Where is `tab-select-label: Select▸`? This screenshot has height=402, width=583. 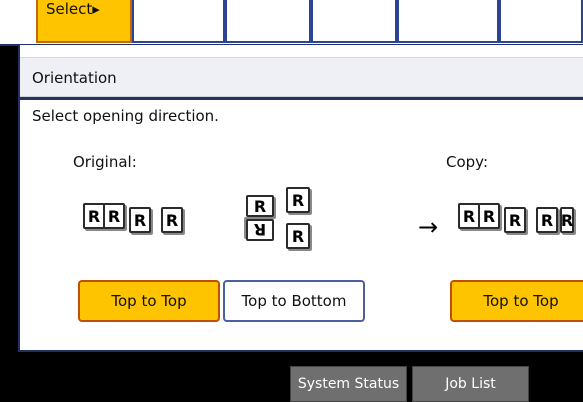
tab-select-label: Select▸ is located at coordinates (73, 9).